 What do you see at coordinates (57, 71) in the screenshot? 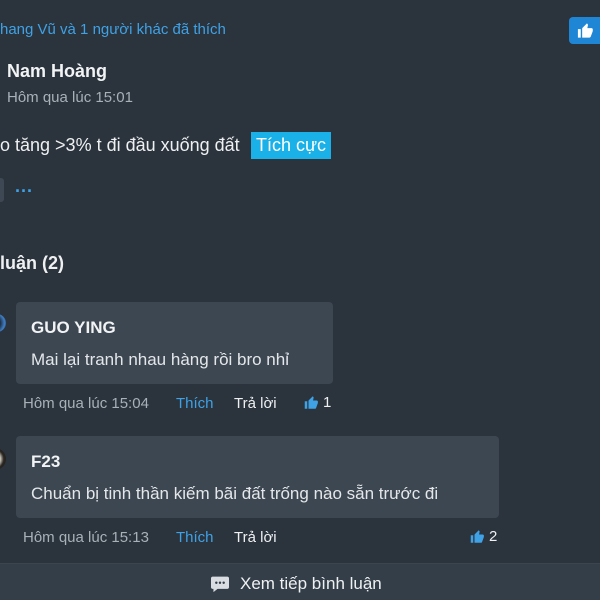
I see `post-author-name: Nam Hoàng` at bounding box center [57, 71].